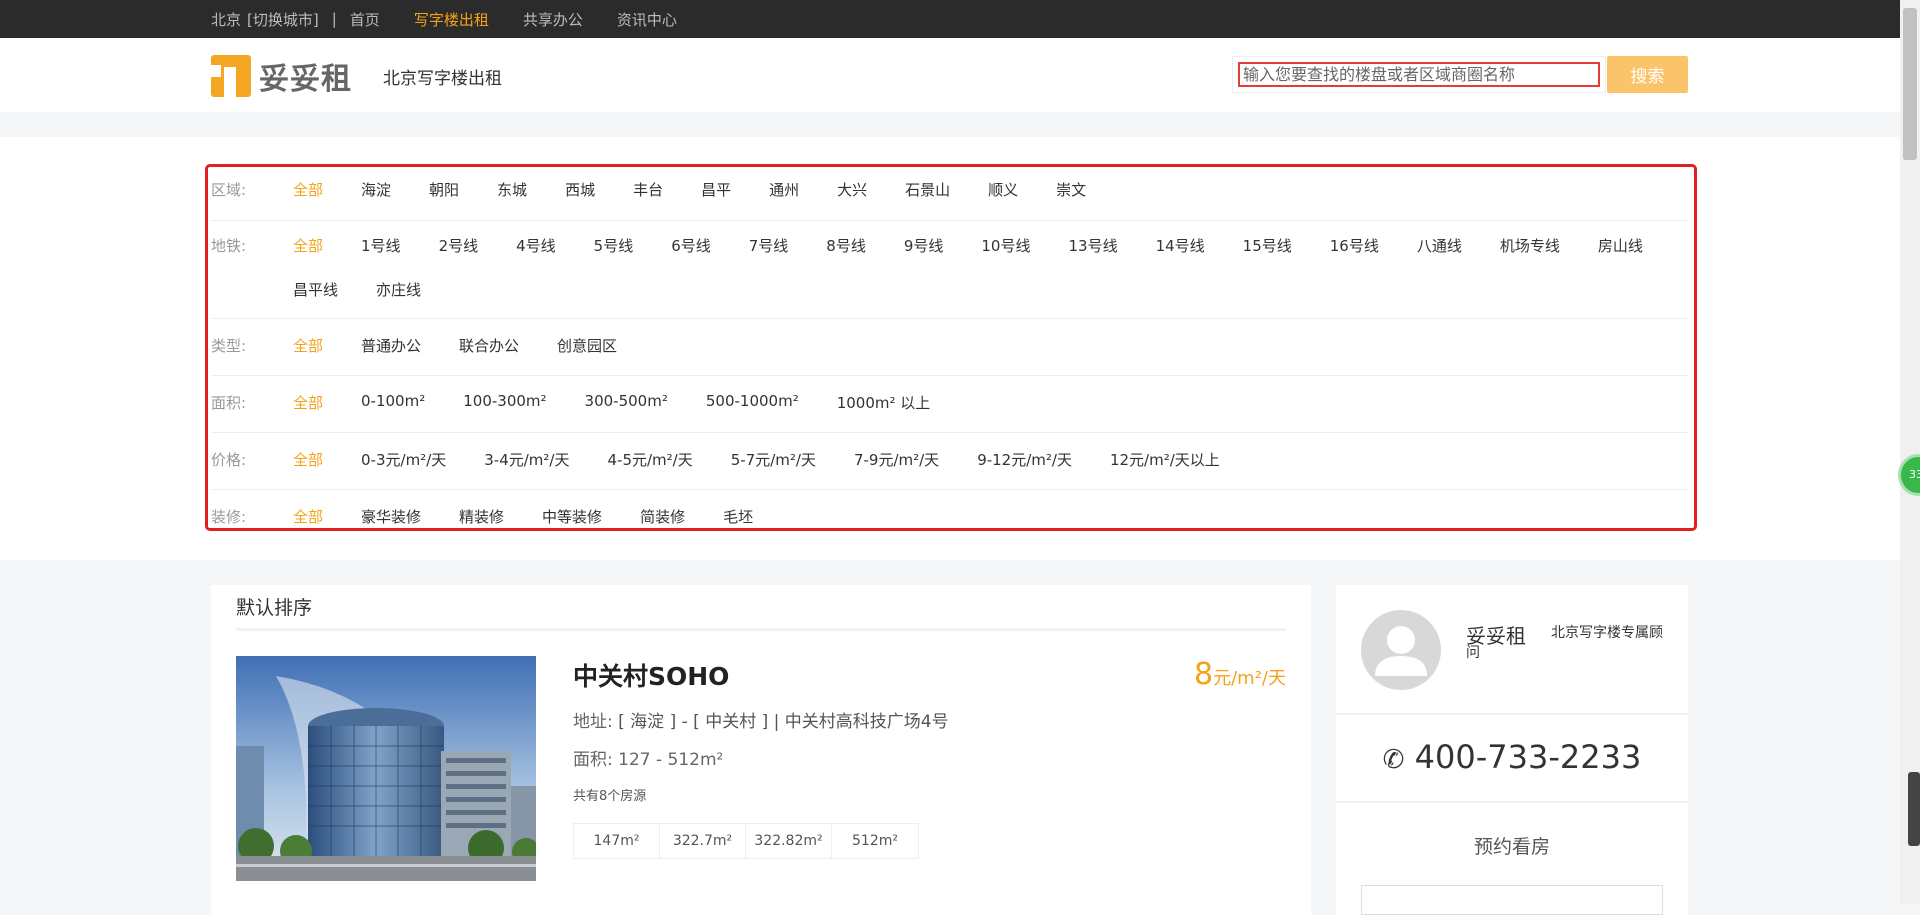 The image size is (1920, 915). I want to click on phone-text: 400-733-2233, so click(1528, 757).